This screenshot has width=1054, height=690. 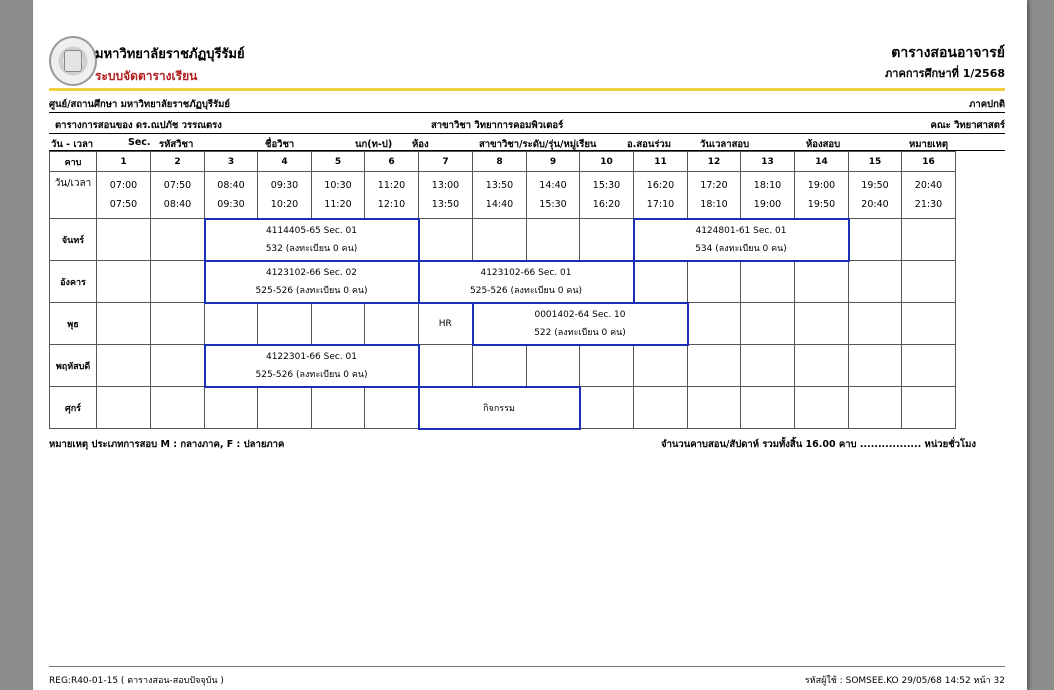 What do you see at coordinates (741, 239) in the screenshot?
I see `course-block: 4124801-61 Sec. 01 534 (ลงทะเบียน 0 คน)` at bounding box center [741, 239].